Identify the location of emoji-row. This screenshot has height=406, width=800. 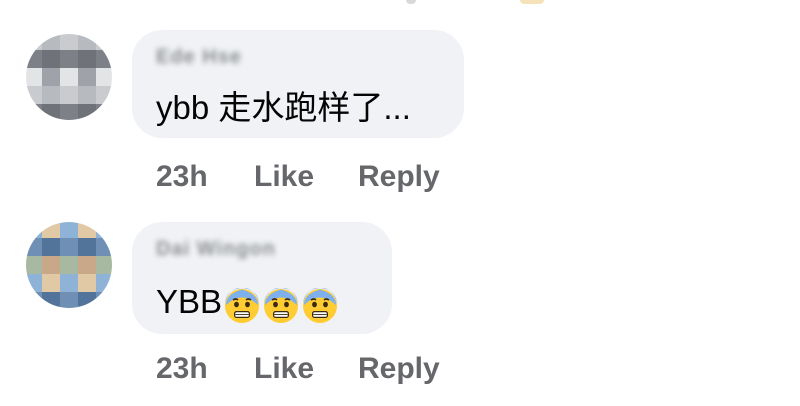
(282, 304).